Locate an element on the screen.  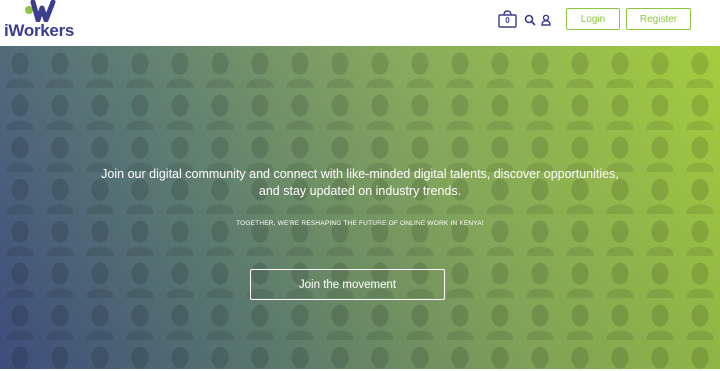
cart-button: 0 is located at coordinates (507, 19).